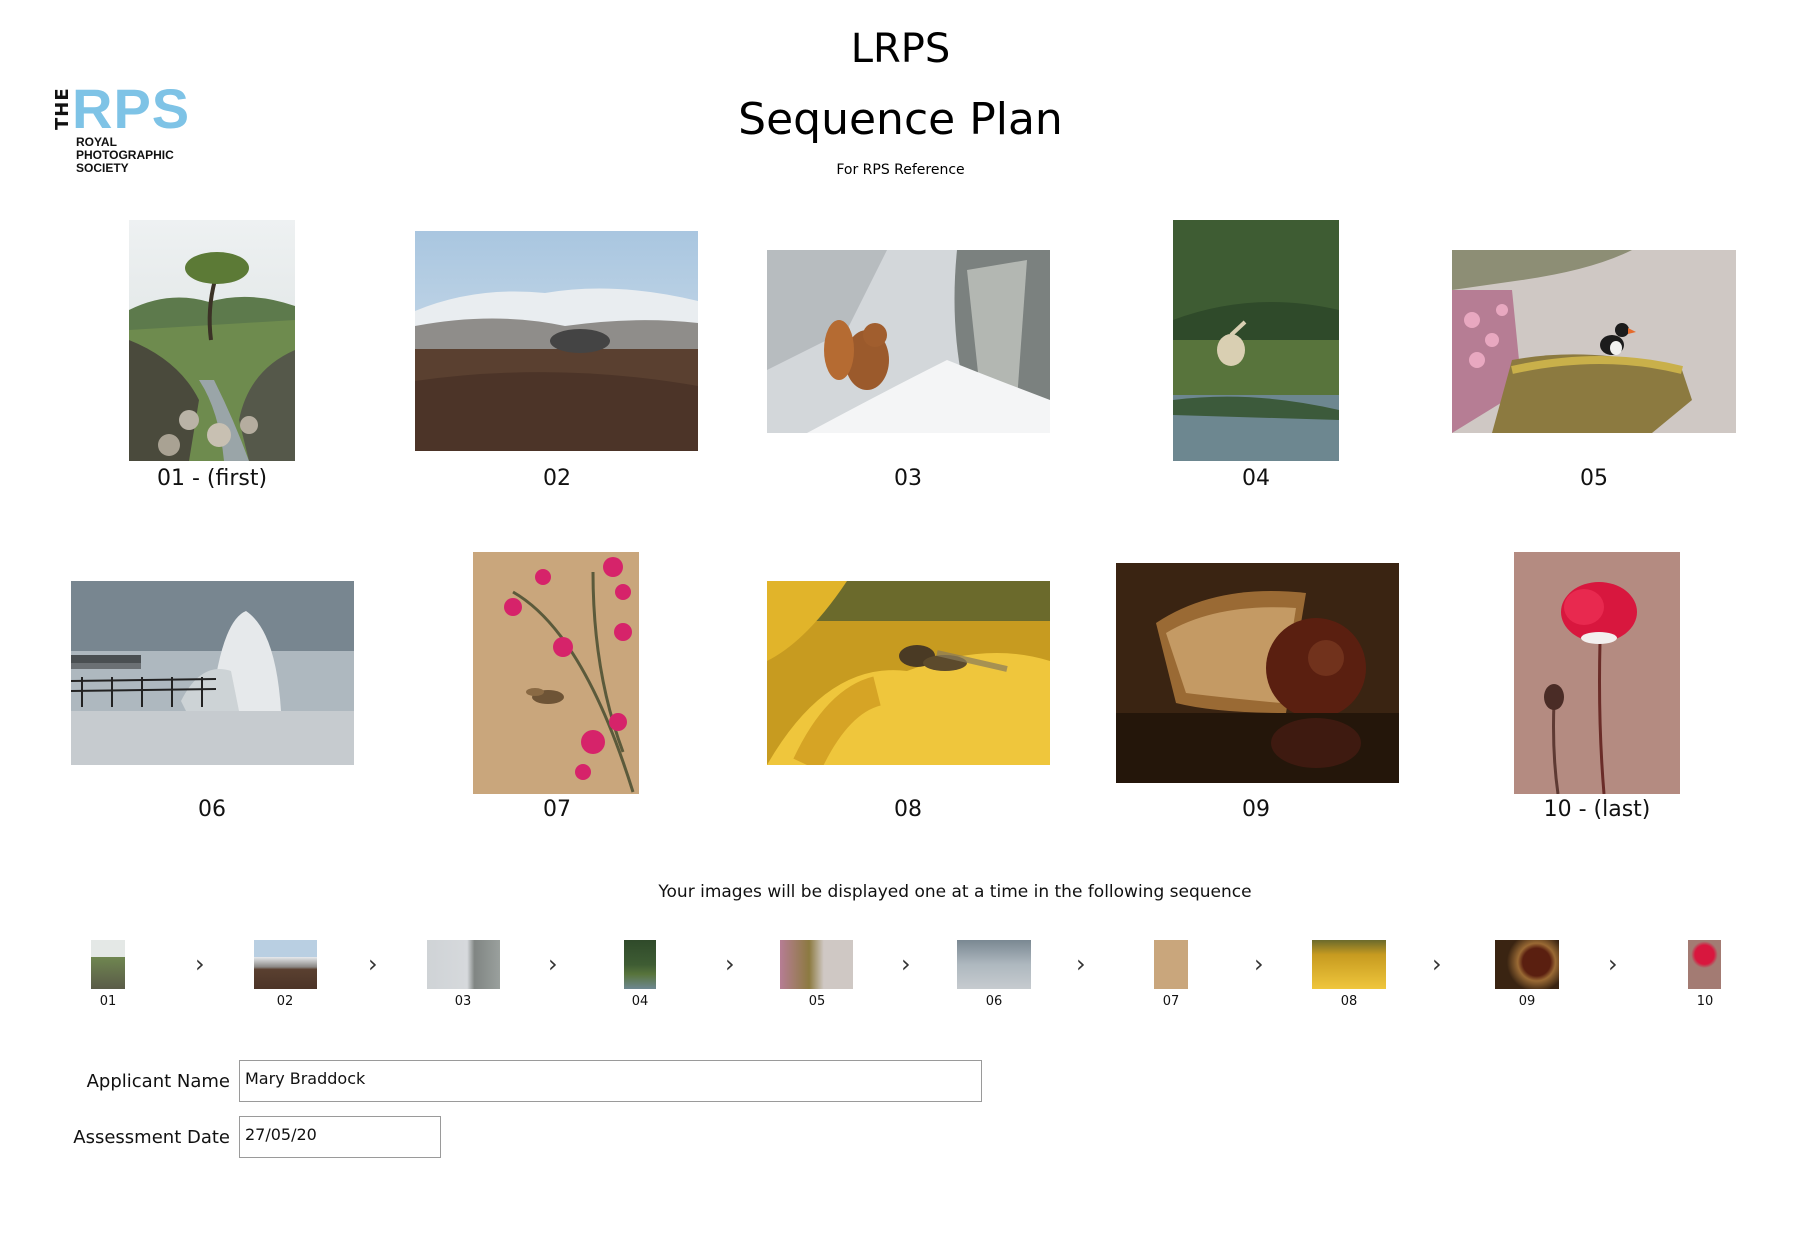 Image resolution: width=1801 pixels, height=1241 pixels. Describe the element at coordinates (285, 1001) in the screenshot. I see `thumb-caption-02: 02` at that location.